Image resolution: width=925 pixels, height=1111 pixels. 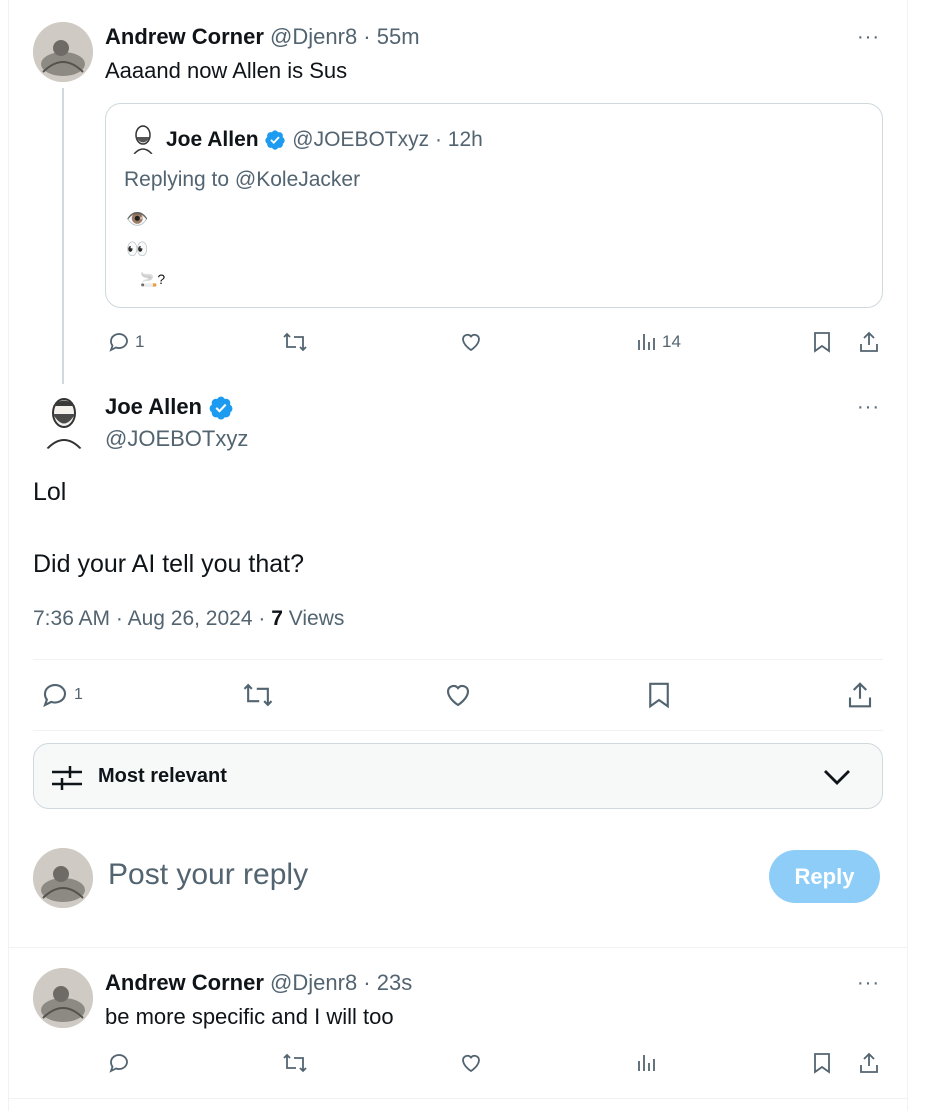 I want to click on author-handle: @JOEBOTxyz, so click(x=176, y=439).